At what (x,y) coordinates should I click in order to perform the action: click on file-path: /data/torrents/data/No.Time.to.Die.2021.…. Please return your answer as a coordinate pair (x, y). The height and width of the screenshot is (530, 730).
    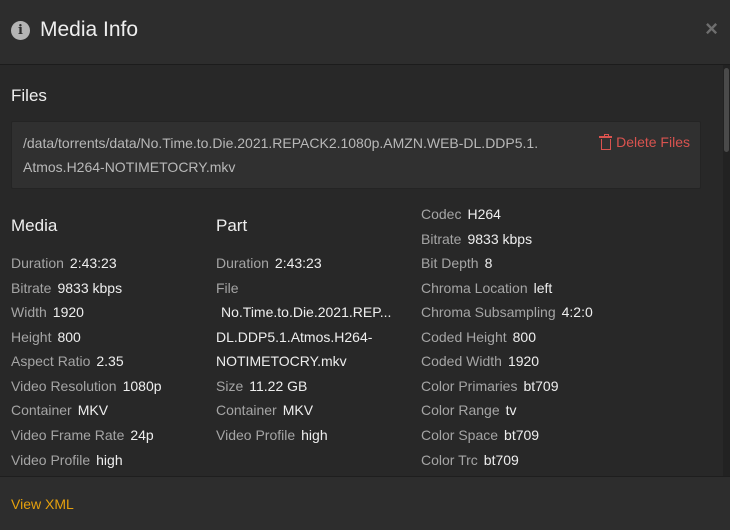
    Looking at the image, I should click on (281, 155).